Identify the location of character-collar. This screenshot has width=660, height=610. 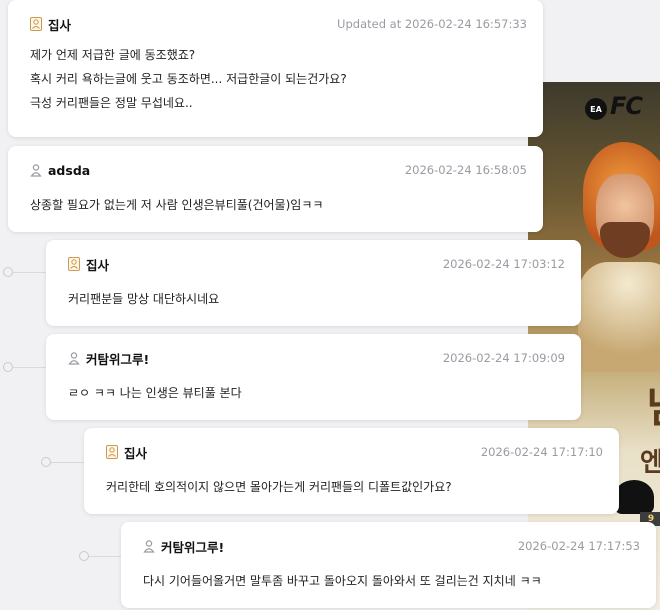
(619, 317).